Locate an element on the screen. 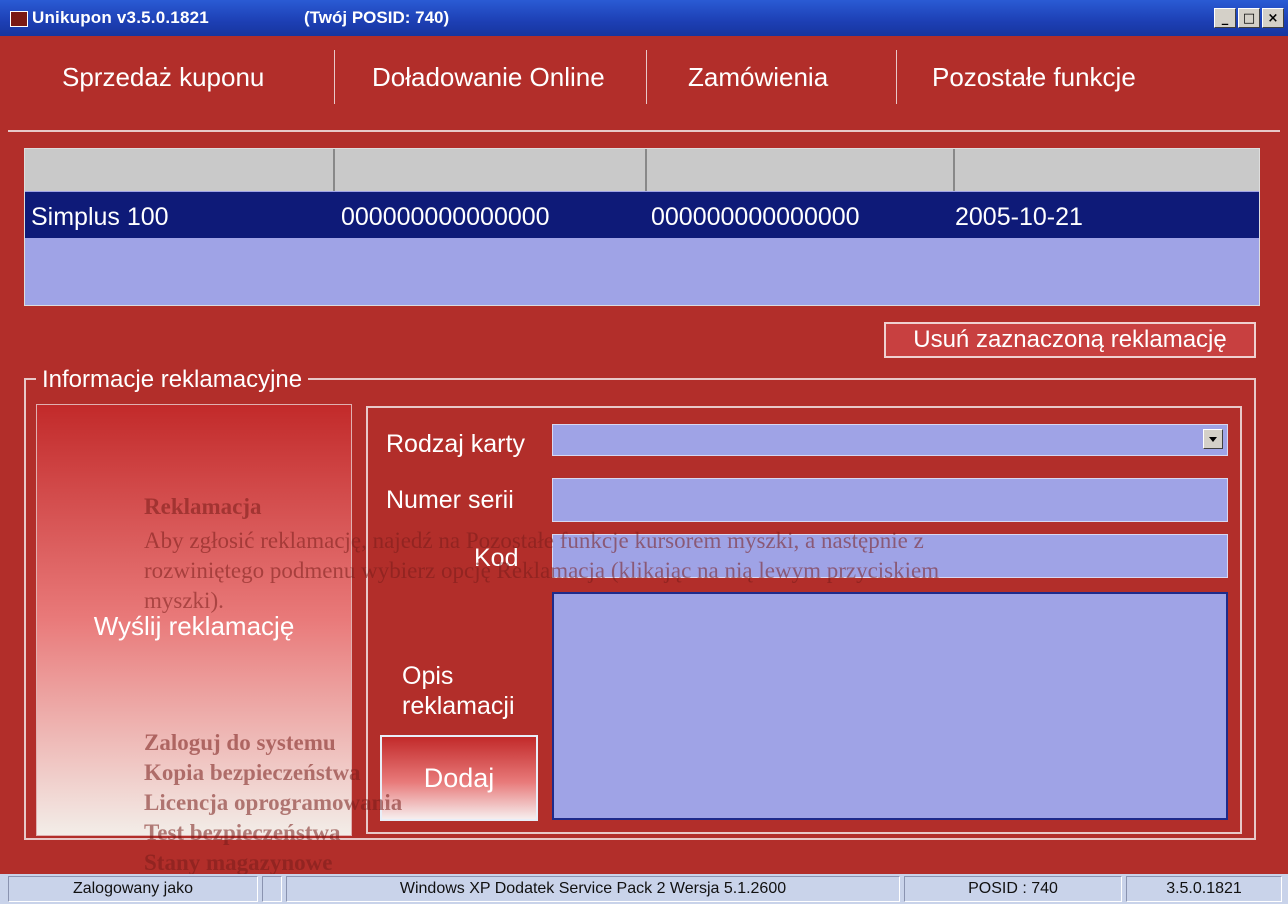  add-button: Dodaj is located at coordinates (459, 778).